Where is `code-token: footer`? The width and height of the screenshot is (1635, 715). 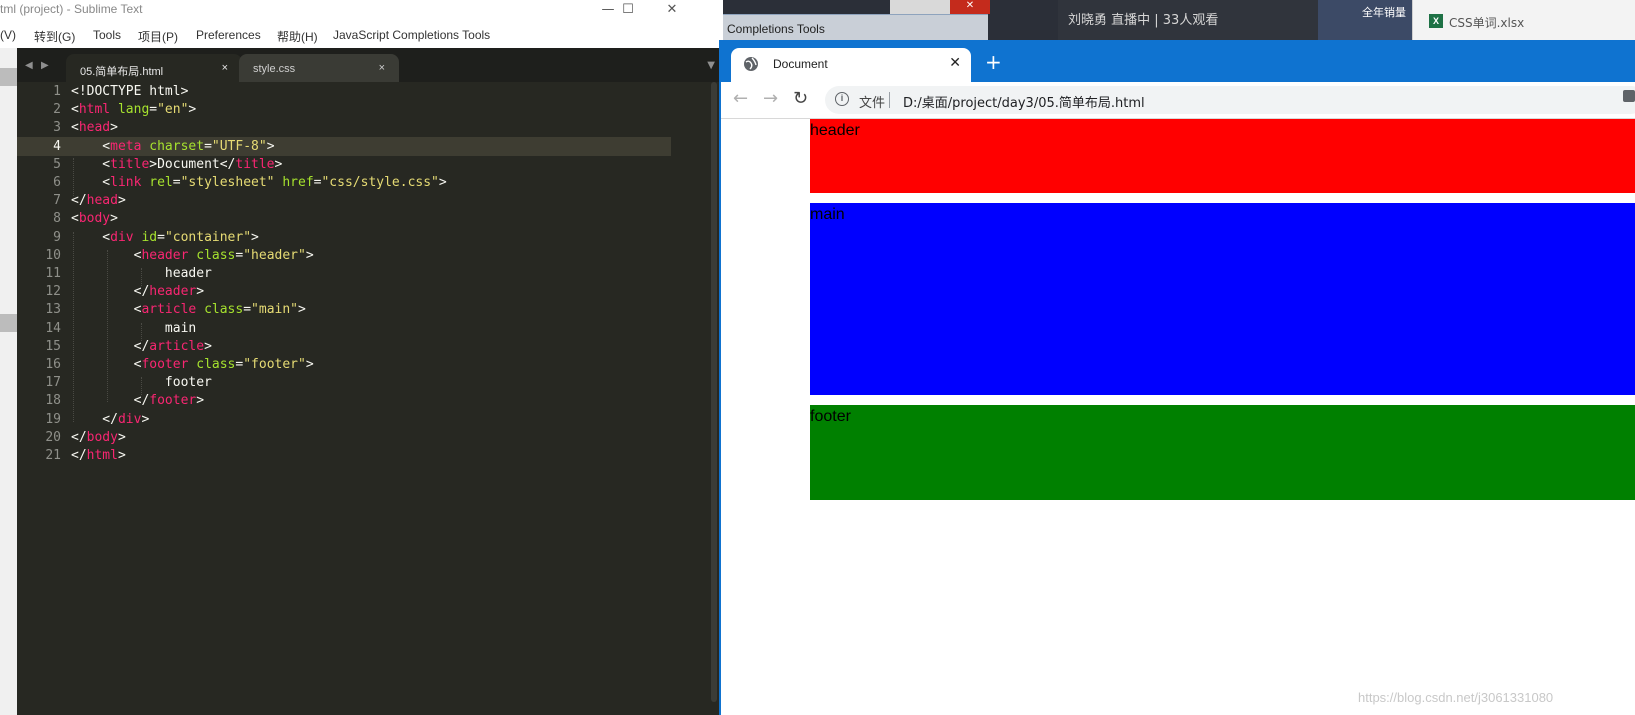
code-token: footer is located at coordinates (165, 364).